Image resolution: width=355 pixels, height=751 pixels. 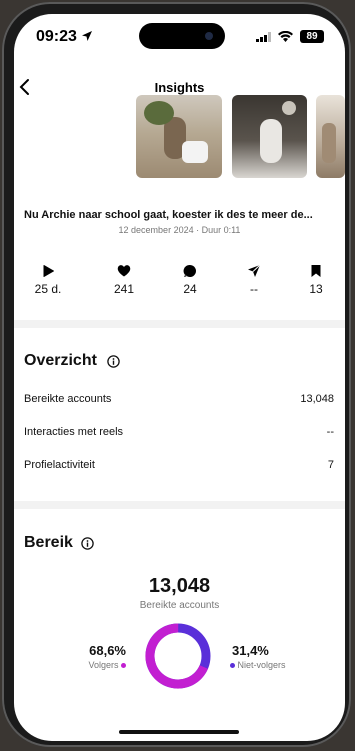 I want to click on row-label: Profielactiviteit, so click(x=59, y=465).